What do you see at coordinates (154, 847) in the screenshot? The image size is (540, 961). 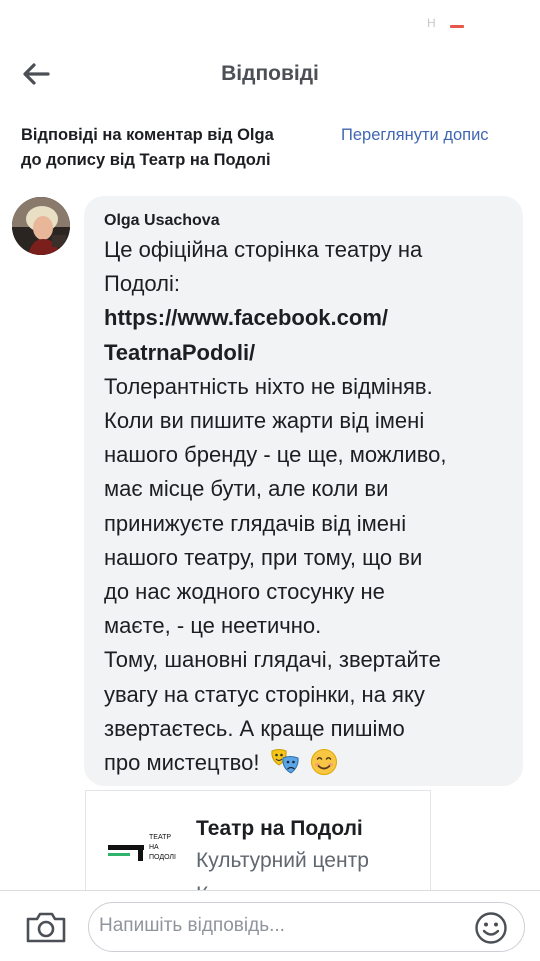 I see `logo-text-2: НА` at bounding box center [154, 847].